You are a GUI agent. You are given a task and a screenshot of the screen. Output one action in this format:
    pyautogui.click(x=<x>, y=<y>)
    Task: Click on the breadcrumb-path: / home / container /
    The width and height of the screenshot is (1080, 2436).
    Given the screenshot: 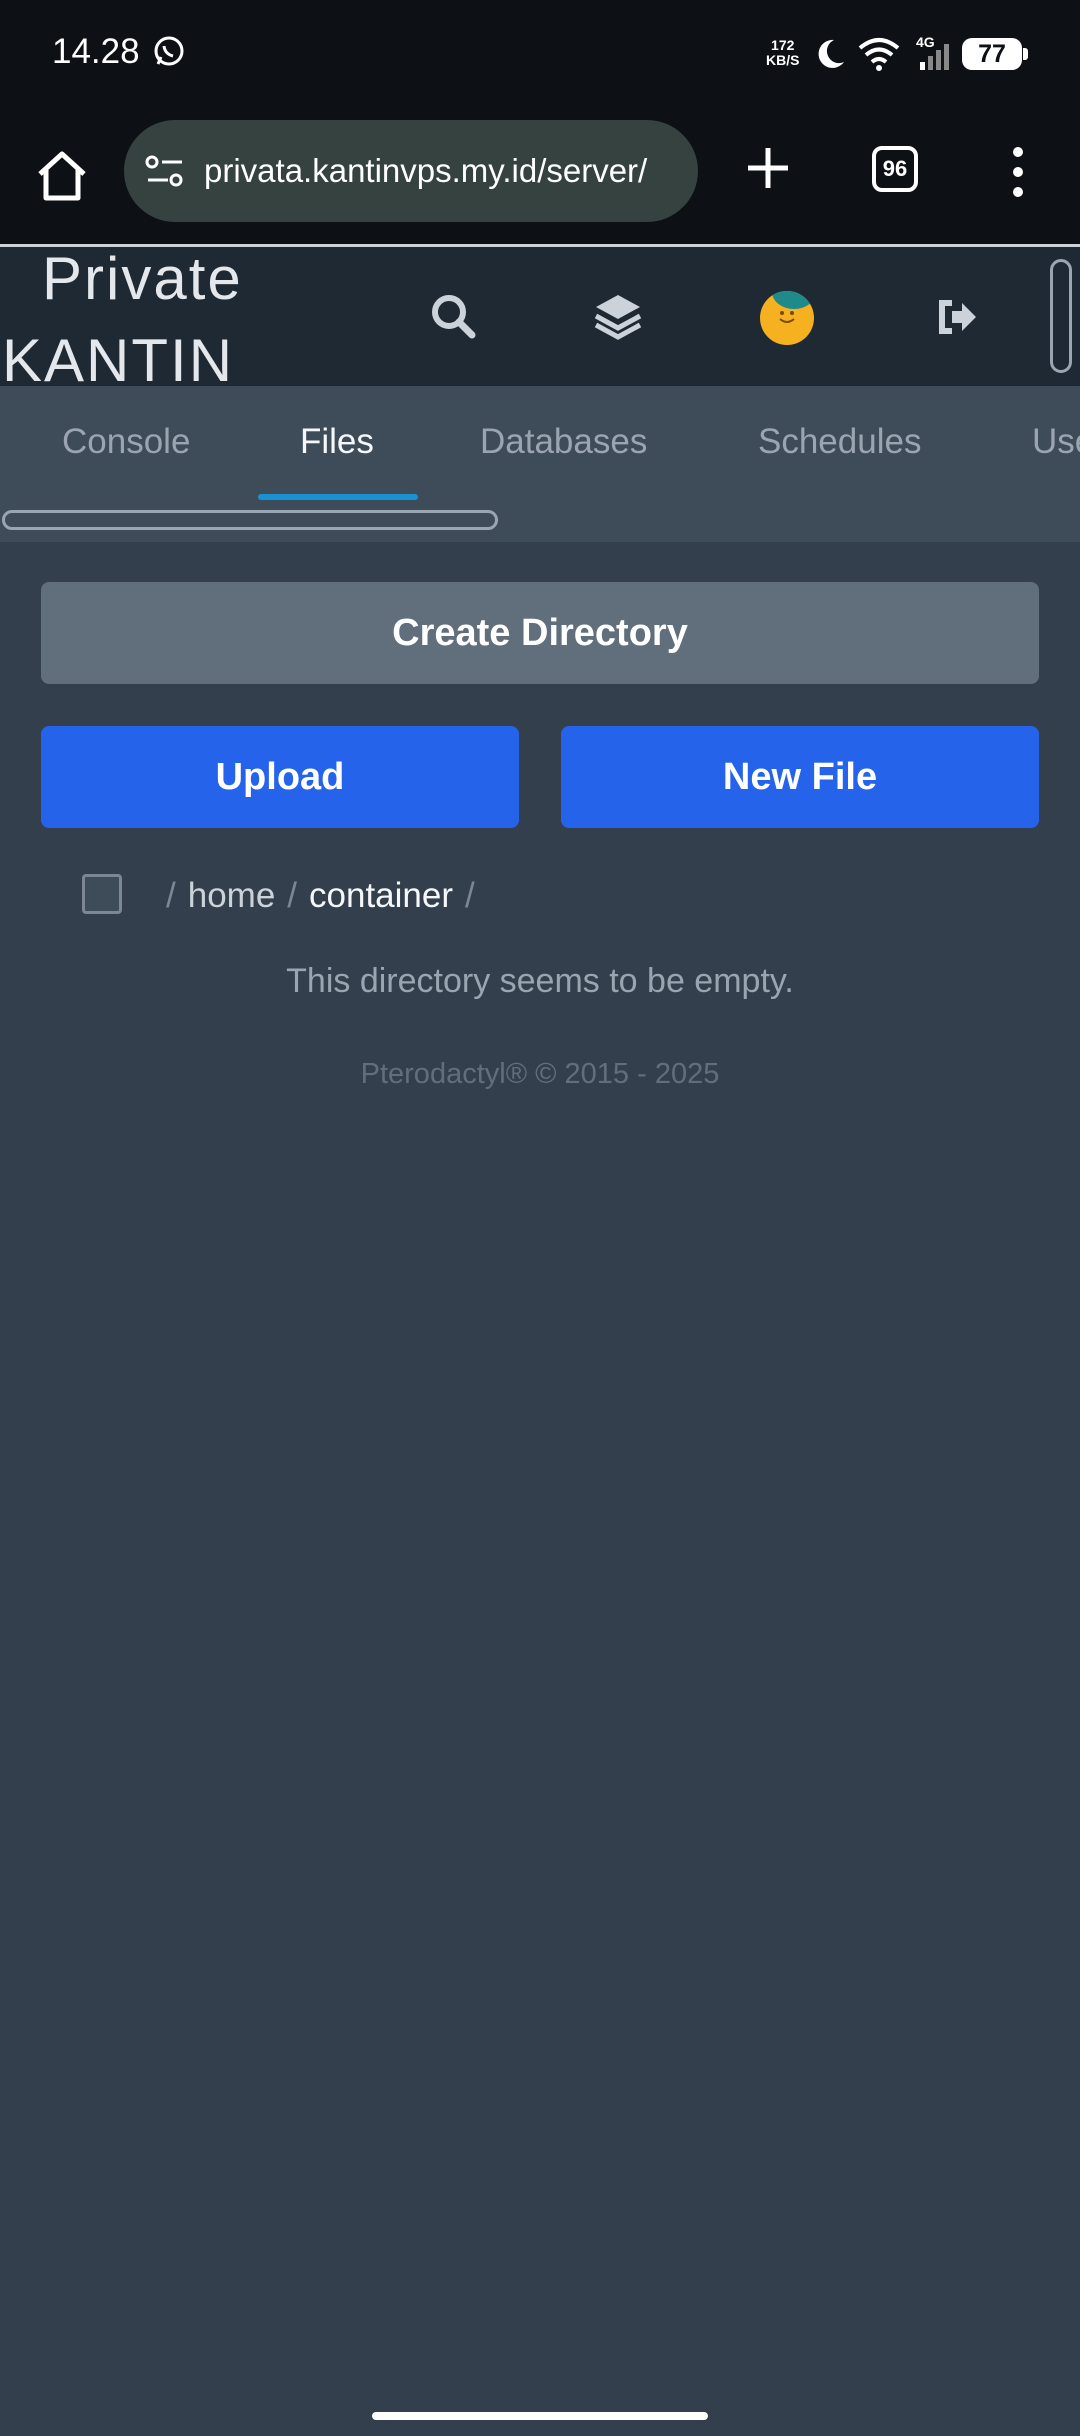 What is the action you would take?
    pyautogui.click(x=326, y=896)
    